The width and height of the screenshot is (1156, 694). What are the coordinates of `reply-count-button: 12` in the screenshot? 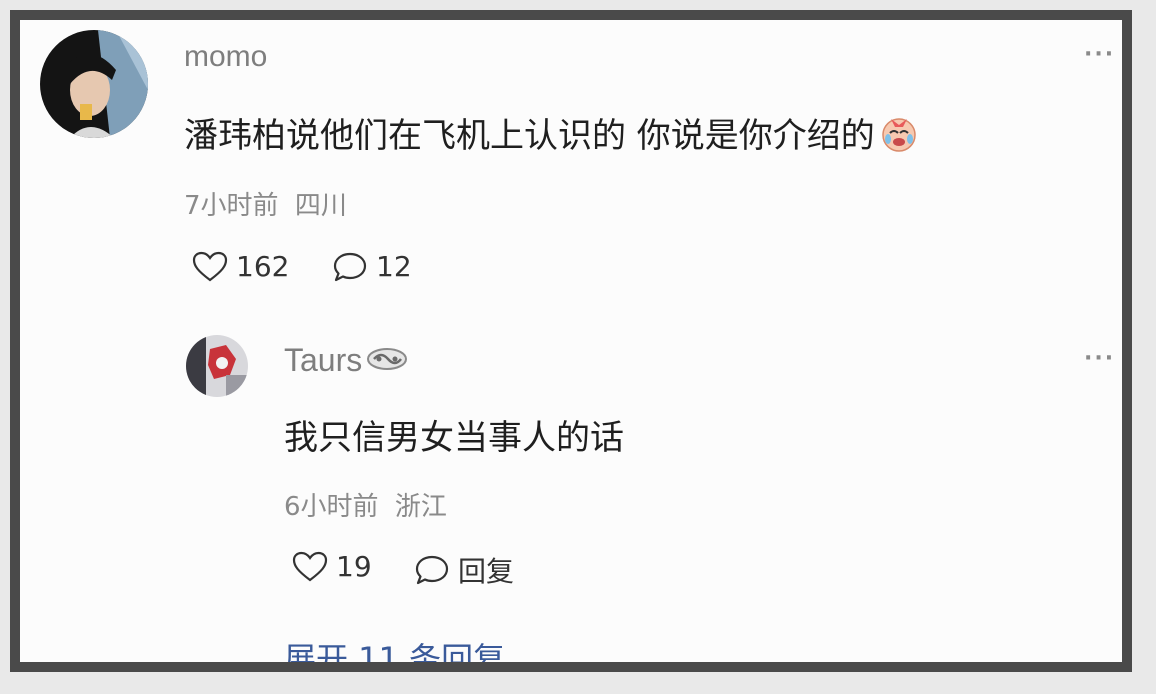 It's located at (372, 266).